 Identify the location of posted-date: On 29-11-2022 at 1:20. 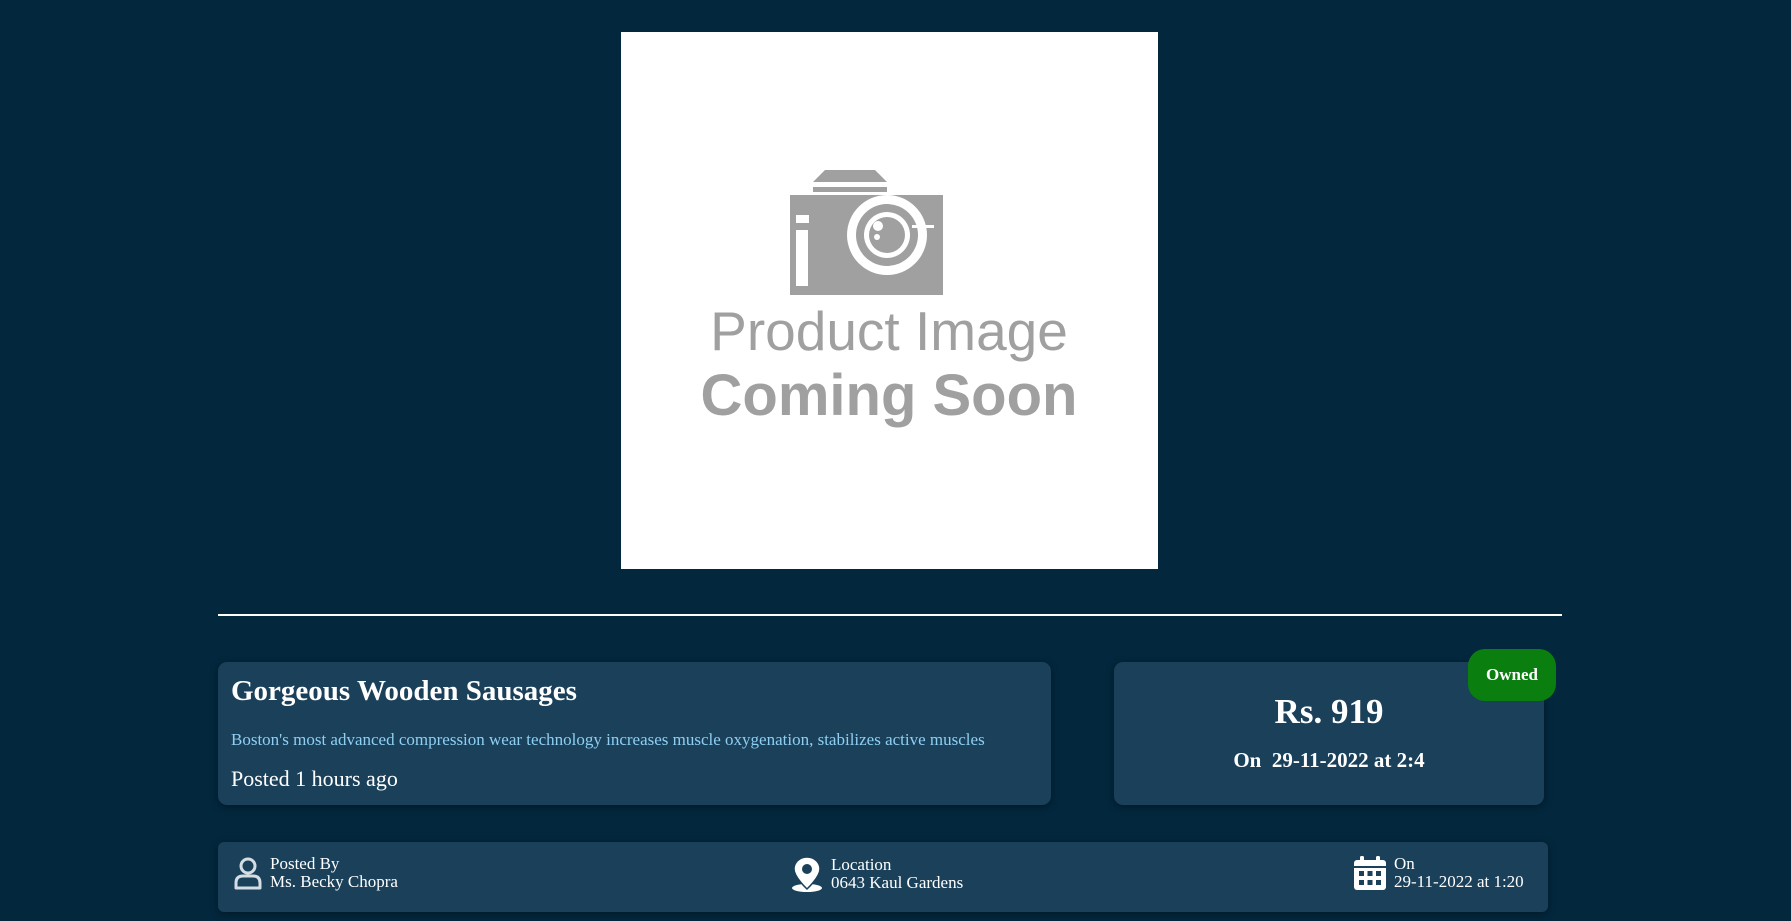
(1438, 873).